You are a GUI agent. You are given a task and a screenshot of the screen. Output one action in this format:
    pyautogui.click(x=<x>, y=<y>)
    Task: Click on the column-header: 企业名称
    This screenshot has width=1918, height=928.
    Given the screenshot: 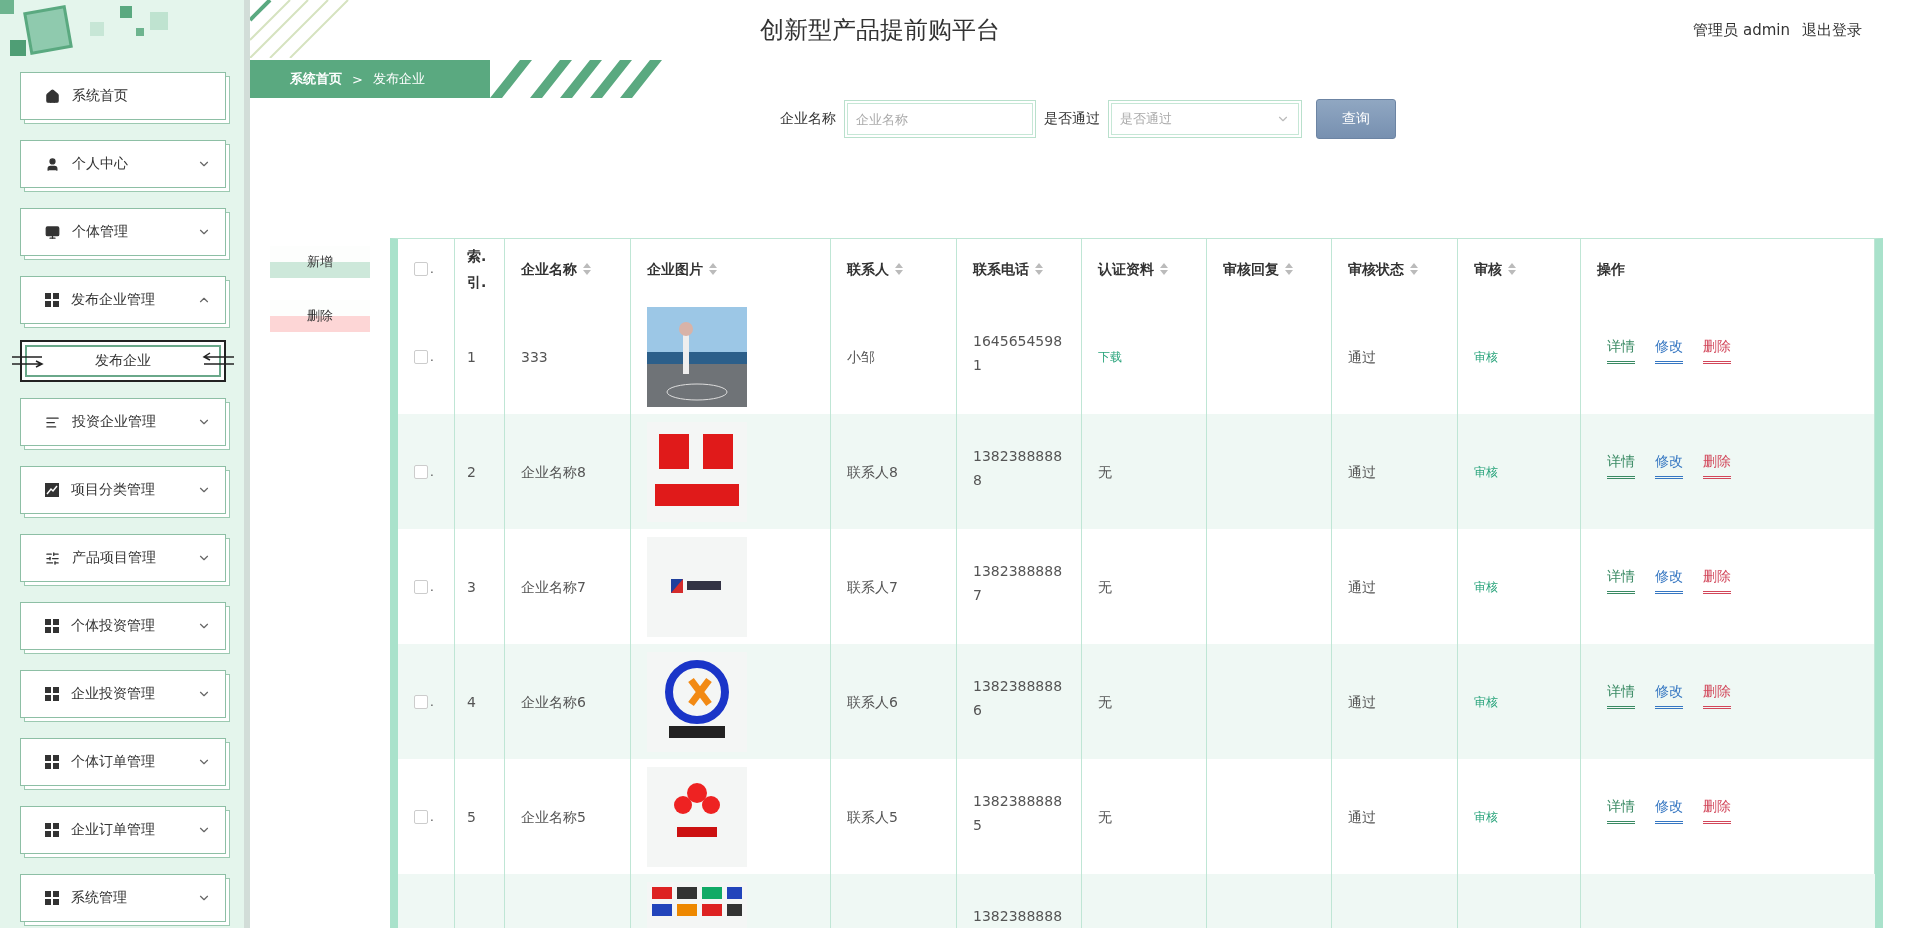 What is the action you would take?
    pyautogui.click(x=549, y=269)
    